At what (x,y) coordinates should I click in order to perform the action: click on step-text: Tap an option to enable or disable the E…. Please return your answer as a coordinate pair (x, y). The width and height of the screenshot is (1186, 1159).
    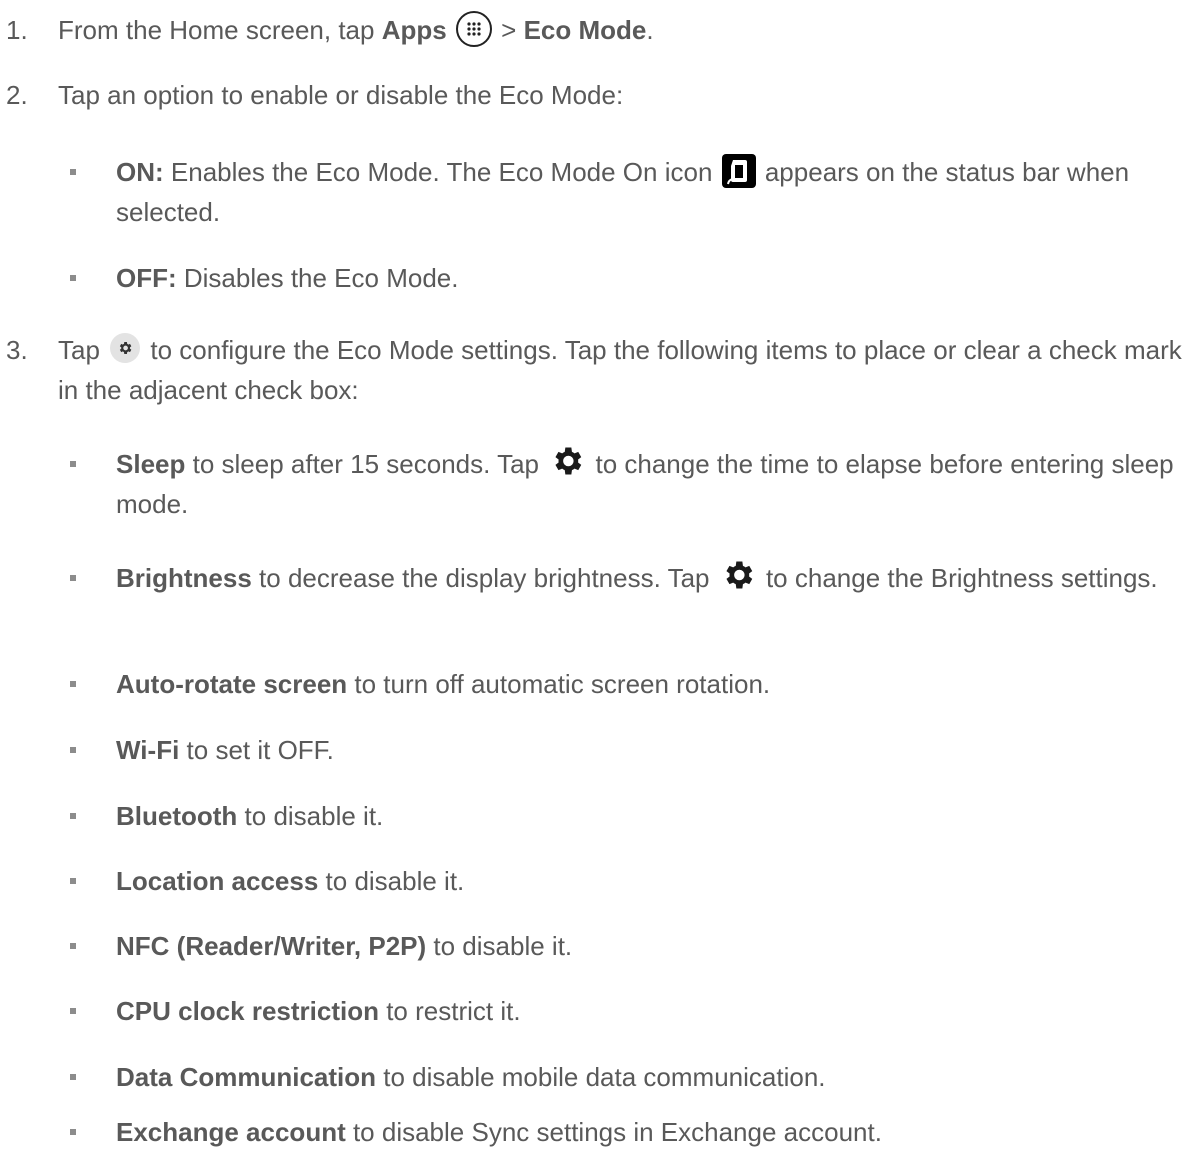
    Looking at the image, I should click on (341, 95).